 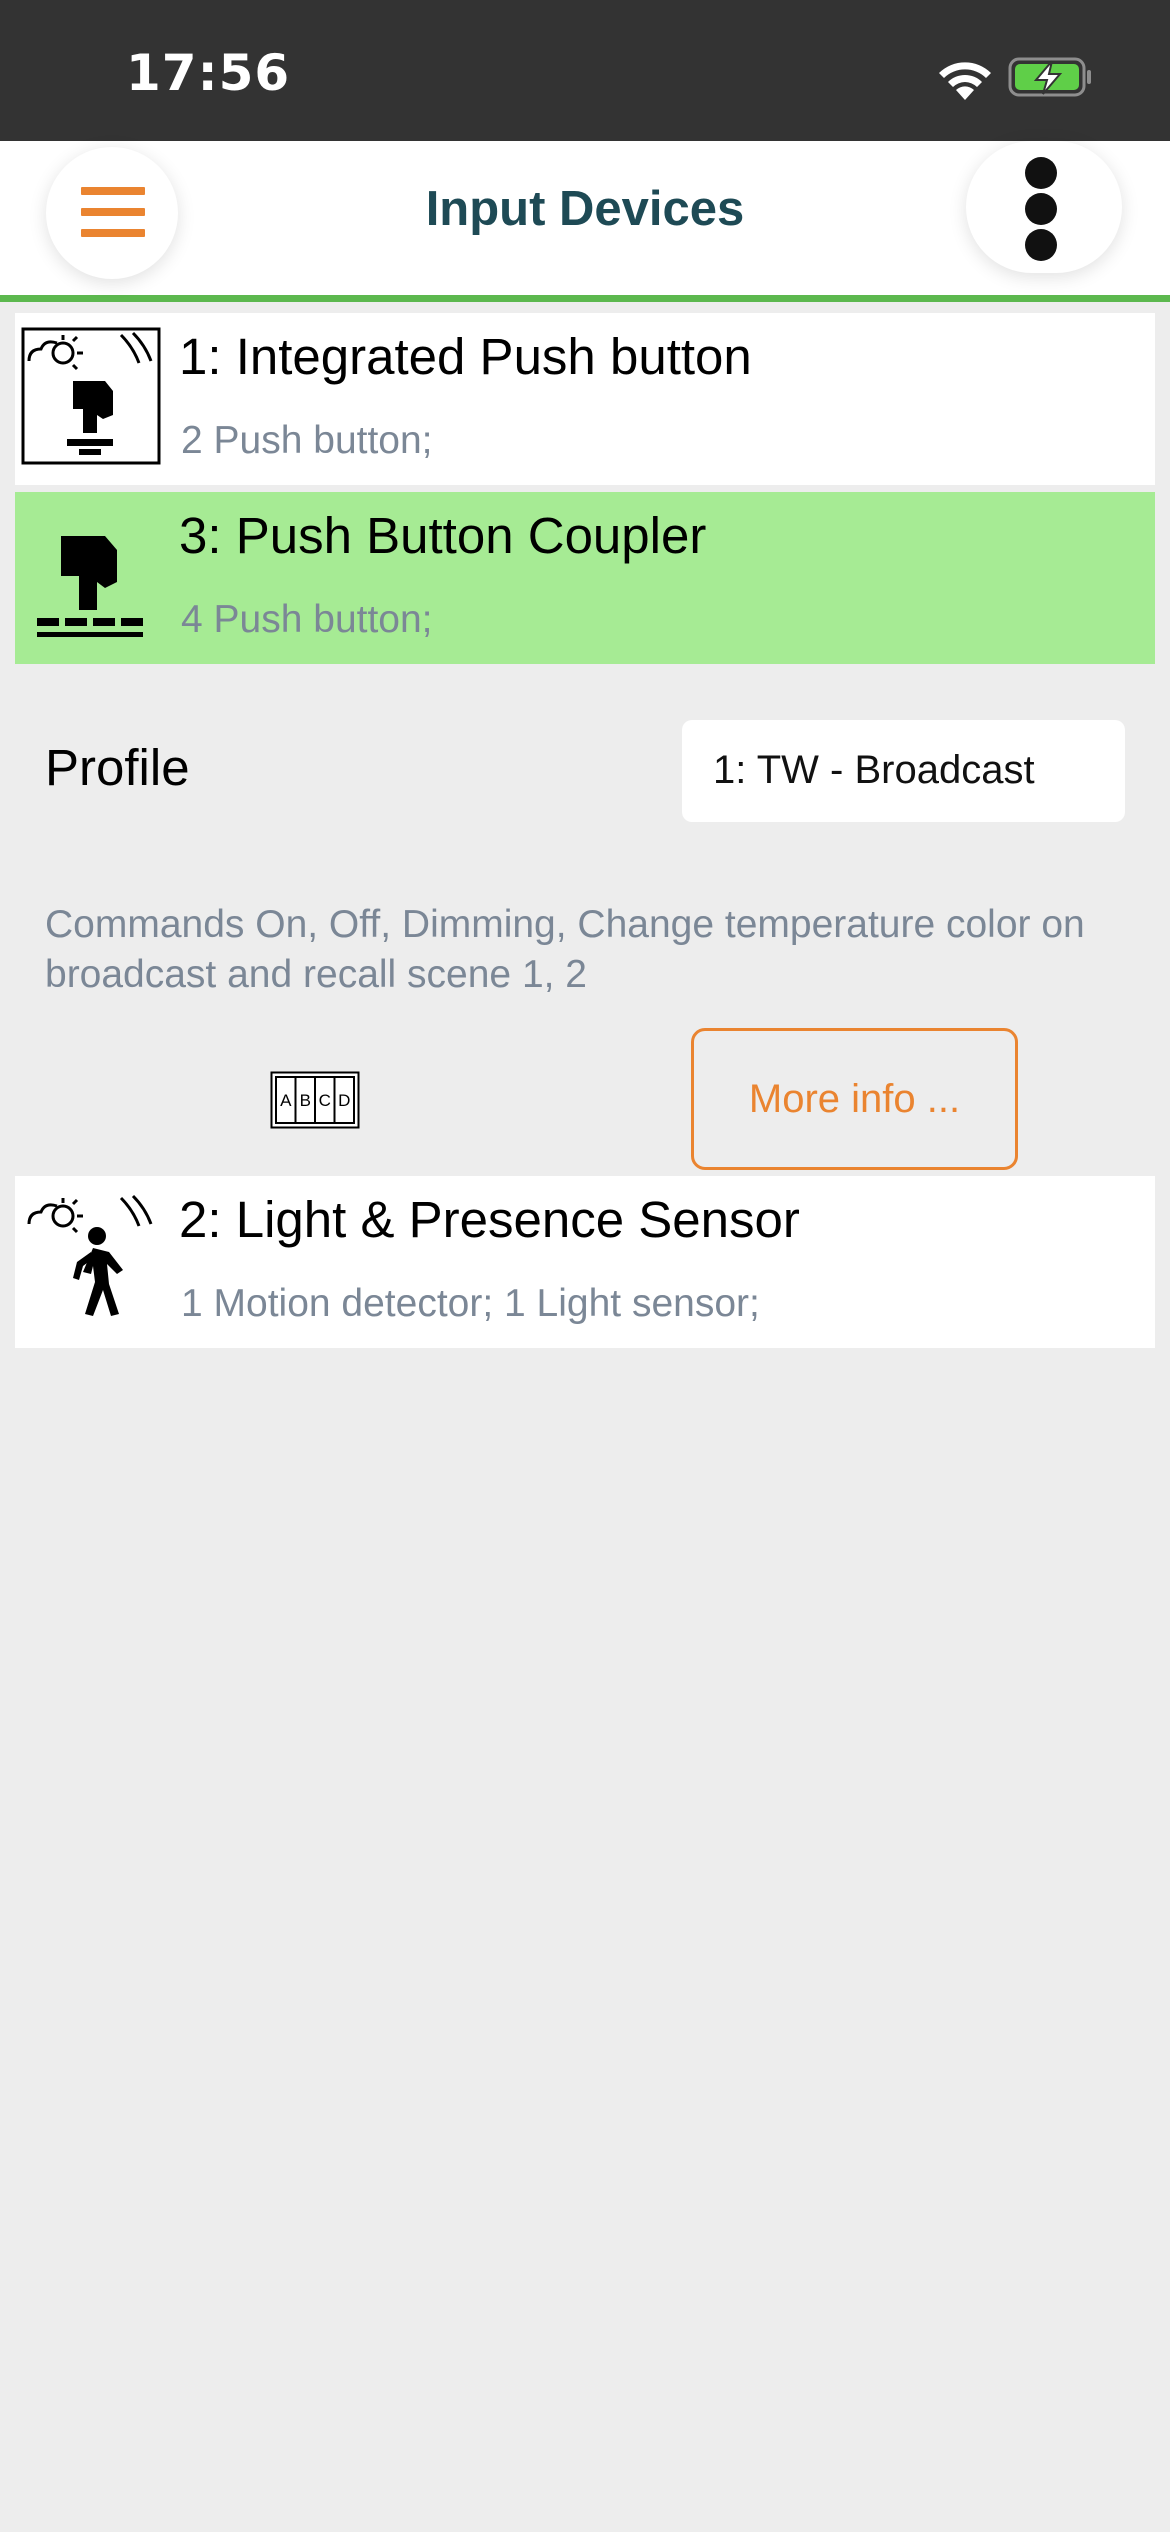 What do you see at coordinates (965, 81) in the screenshot?
I see `wifi-icon` at bounding box center [965, 81].